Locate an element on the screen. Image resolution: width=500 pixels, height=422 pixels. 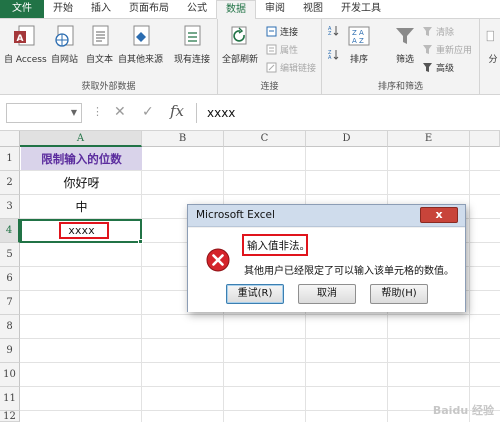
reapply-label: 重新应用 is located at coordinates (454, 51).